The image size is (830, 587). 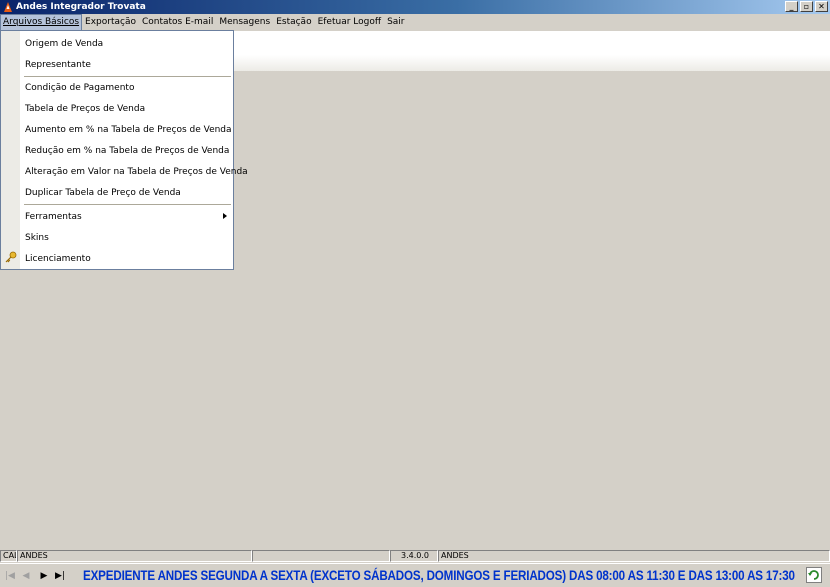 I want to click on menu-item-duplicar-tabela: Duplicar Tabela de Preço de Venda, so click(x=103, y=193).